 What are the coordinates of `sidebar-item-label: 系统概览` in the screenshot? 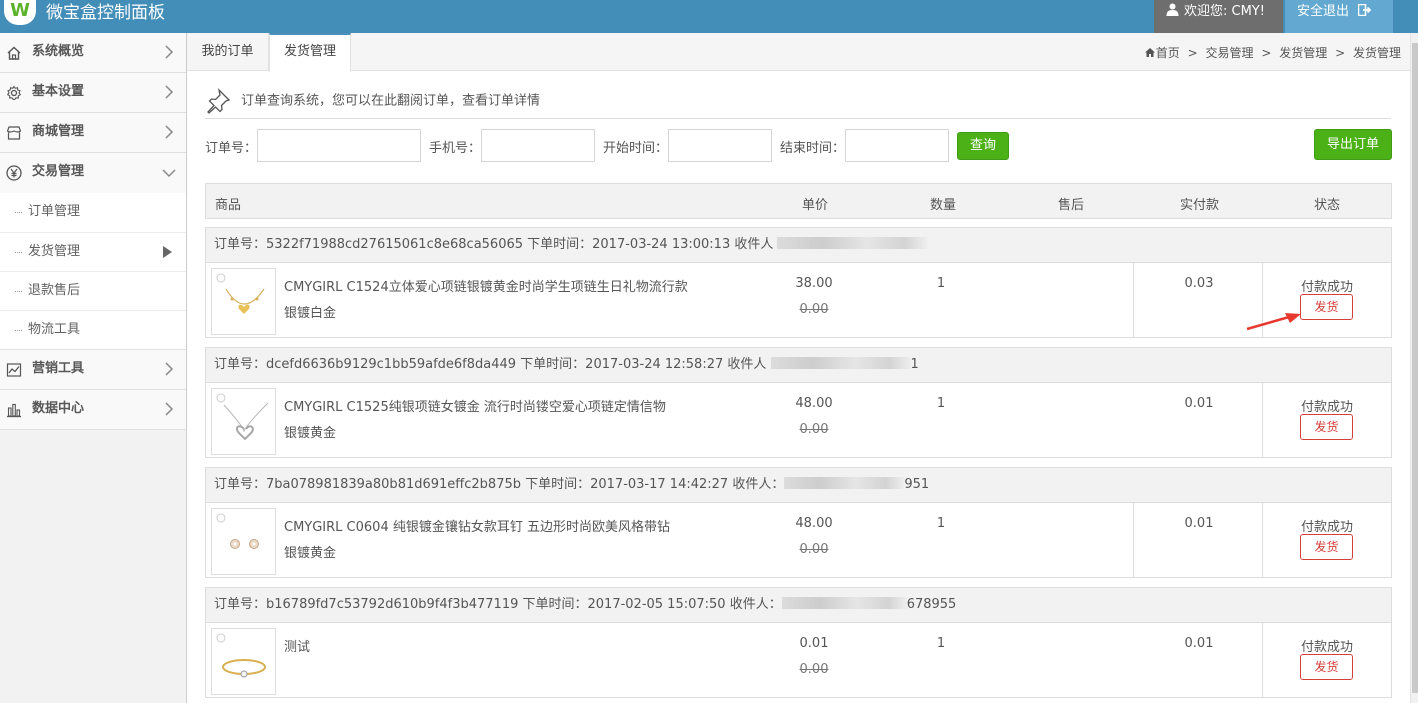 It's located at (58, 51).